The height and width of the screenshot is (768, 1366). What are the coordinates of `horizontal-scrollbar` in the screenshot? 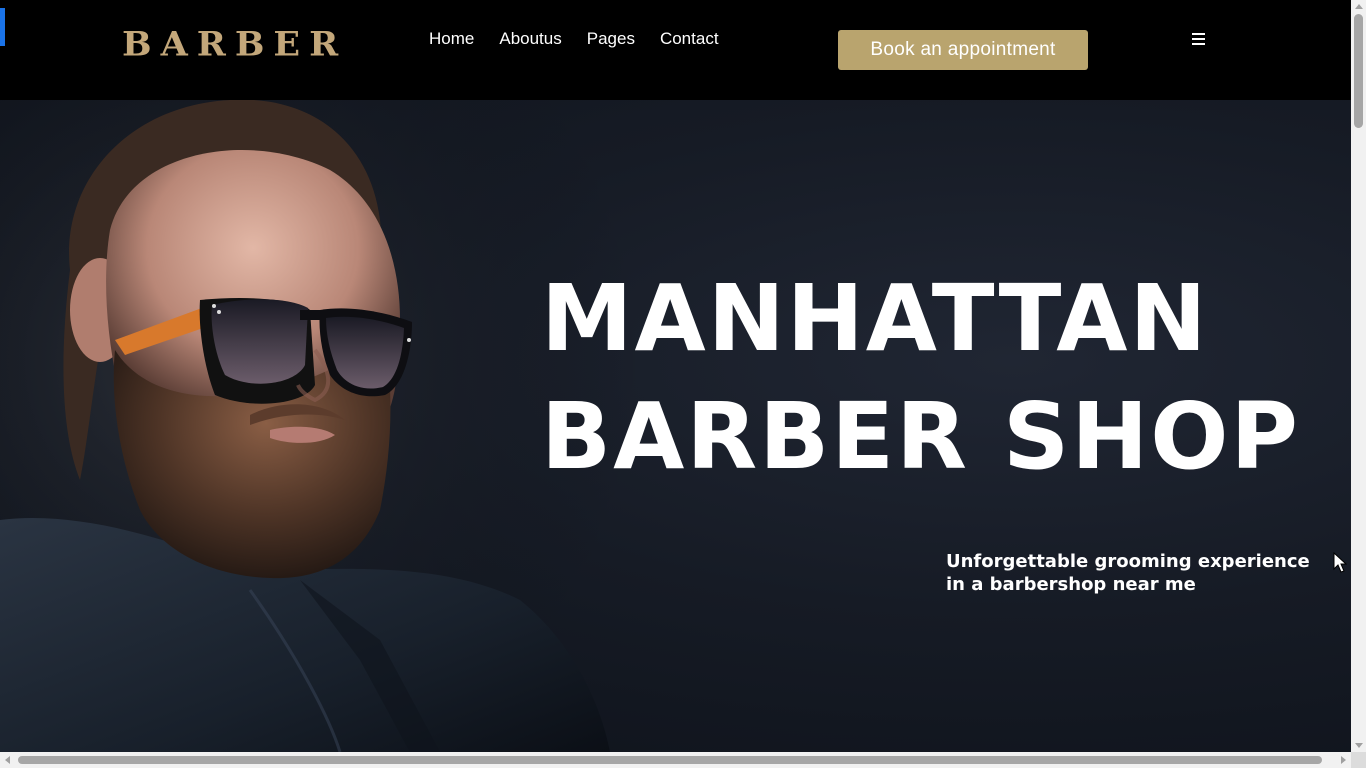 It's located at (675, 760).